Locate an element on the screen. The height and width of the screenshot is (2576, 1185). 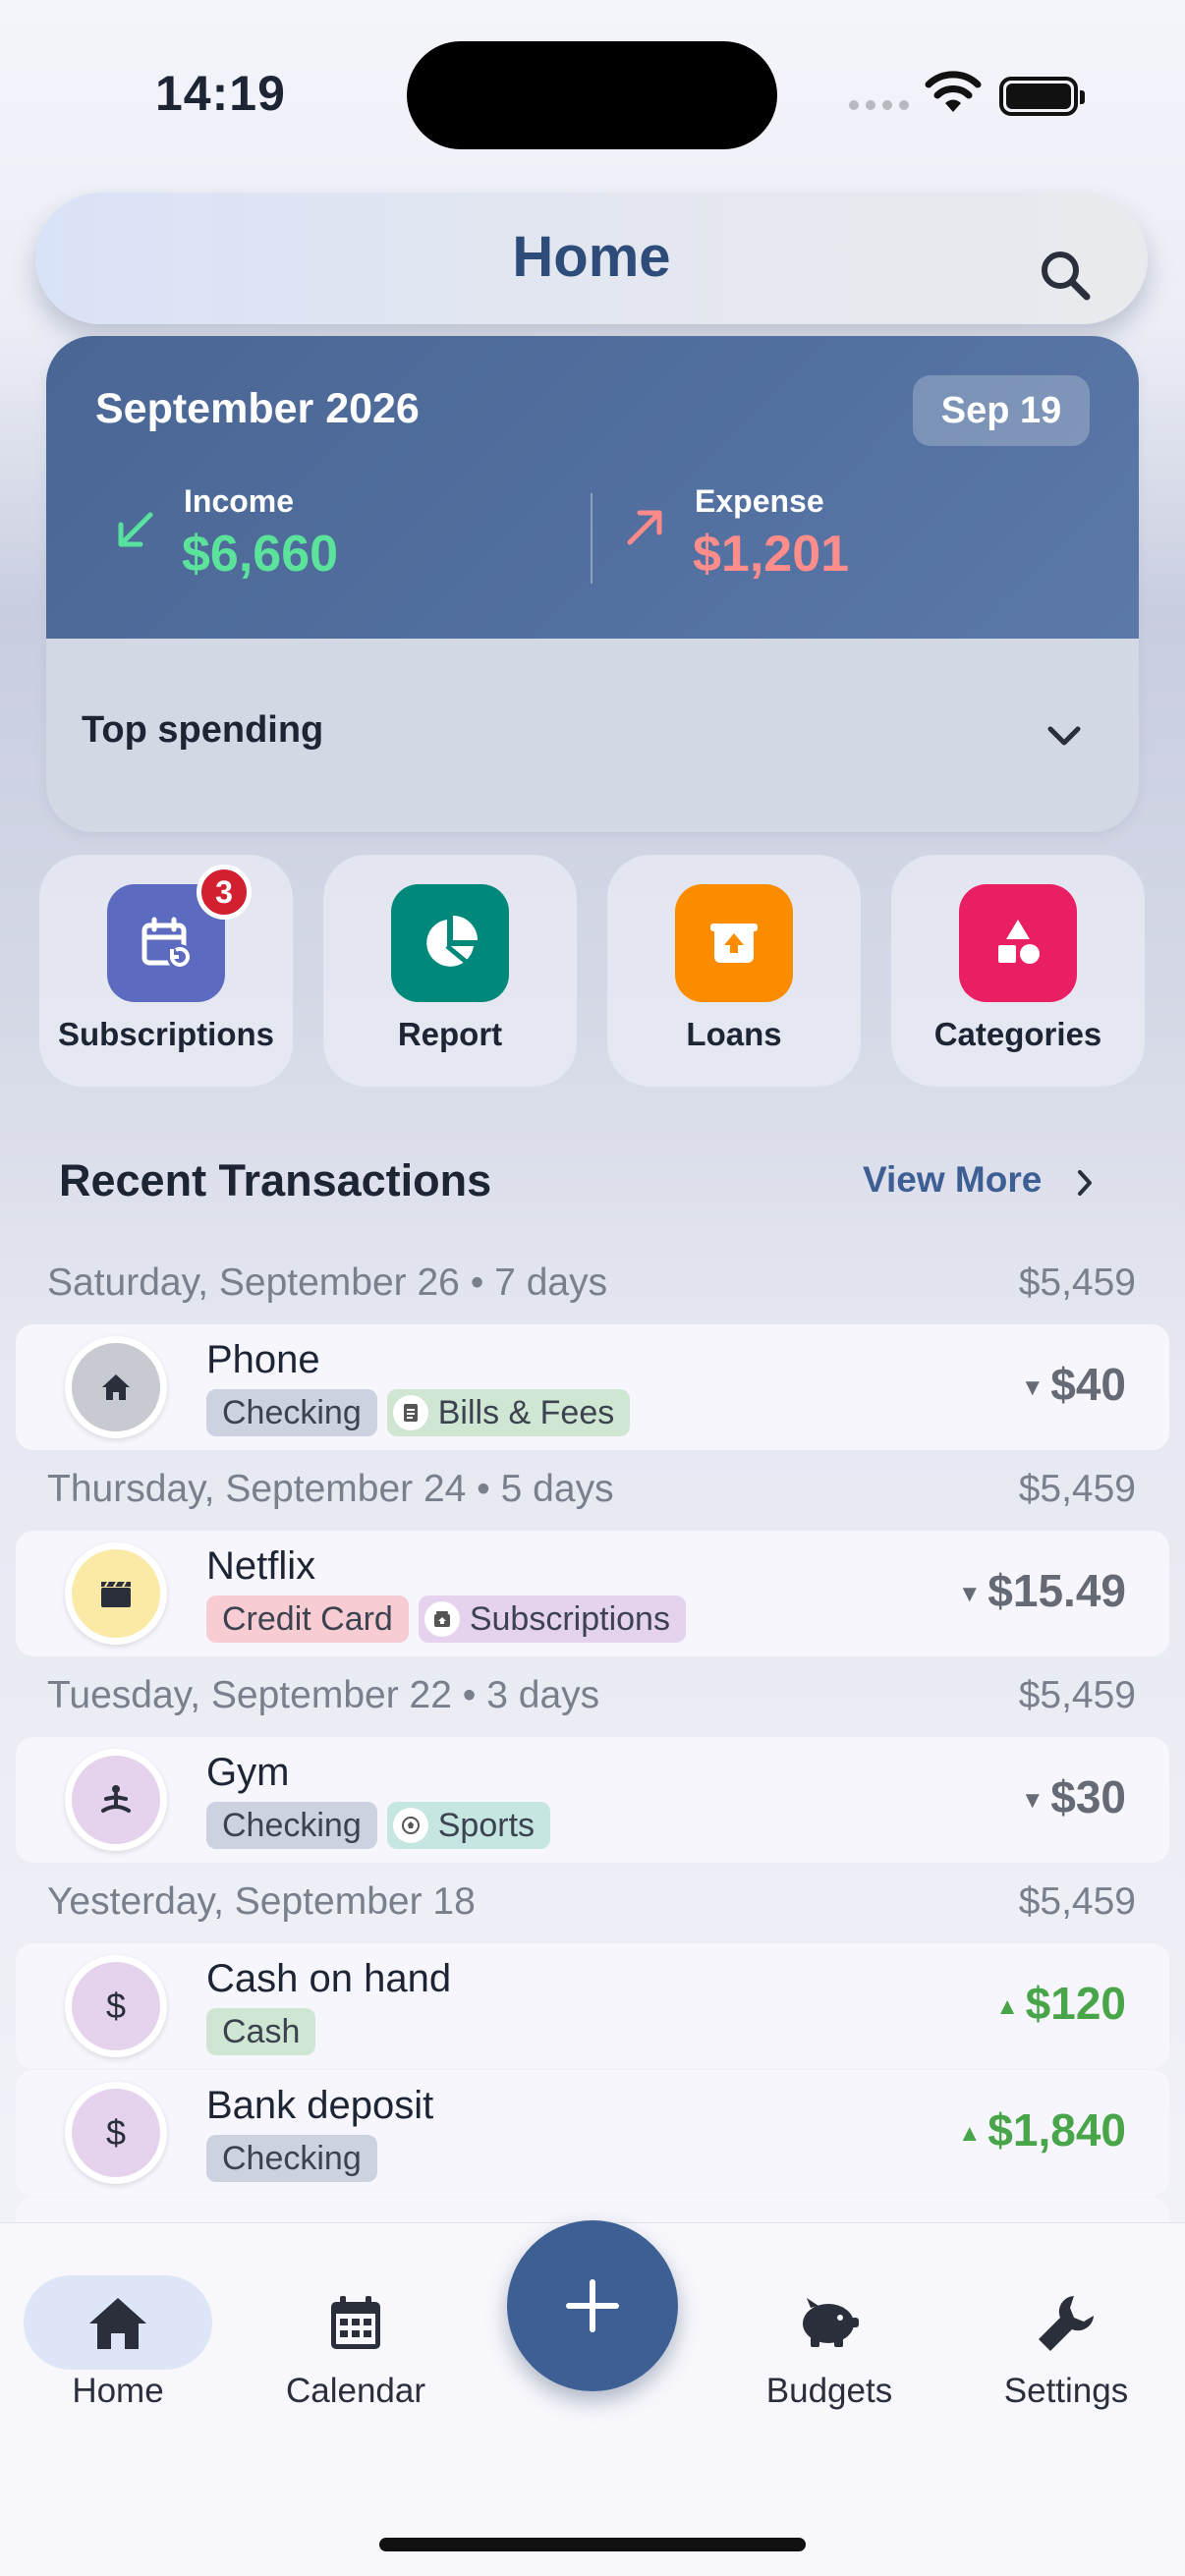
nav-settings: Settings is located at coordinates (1066, 2341).